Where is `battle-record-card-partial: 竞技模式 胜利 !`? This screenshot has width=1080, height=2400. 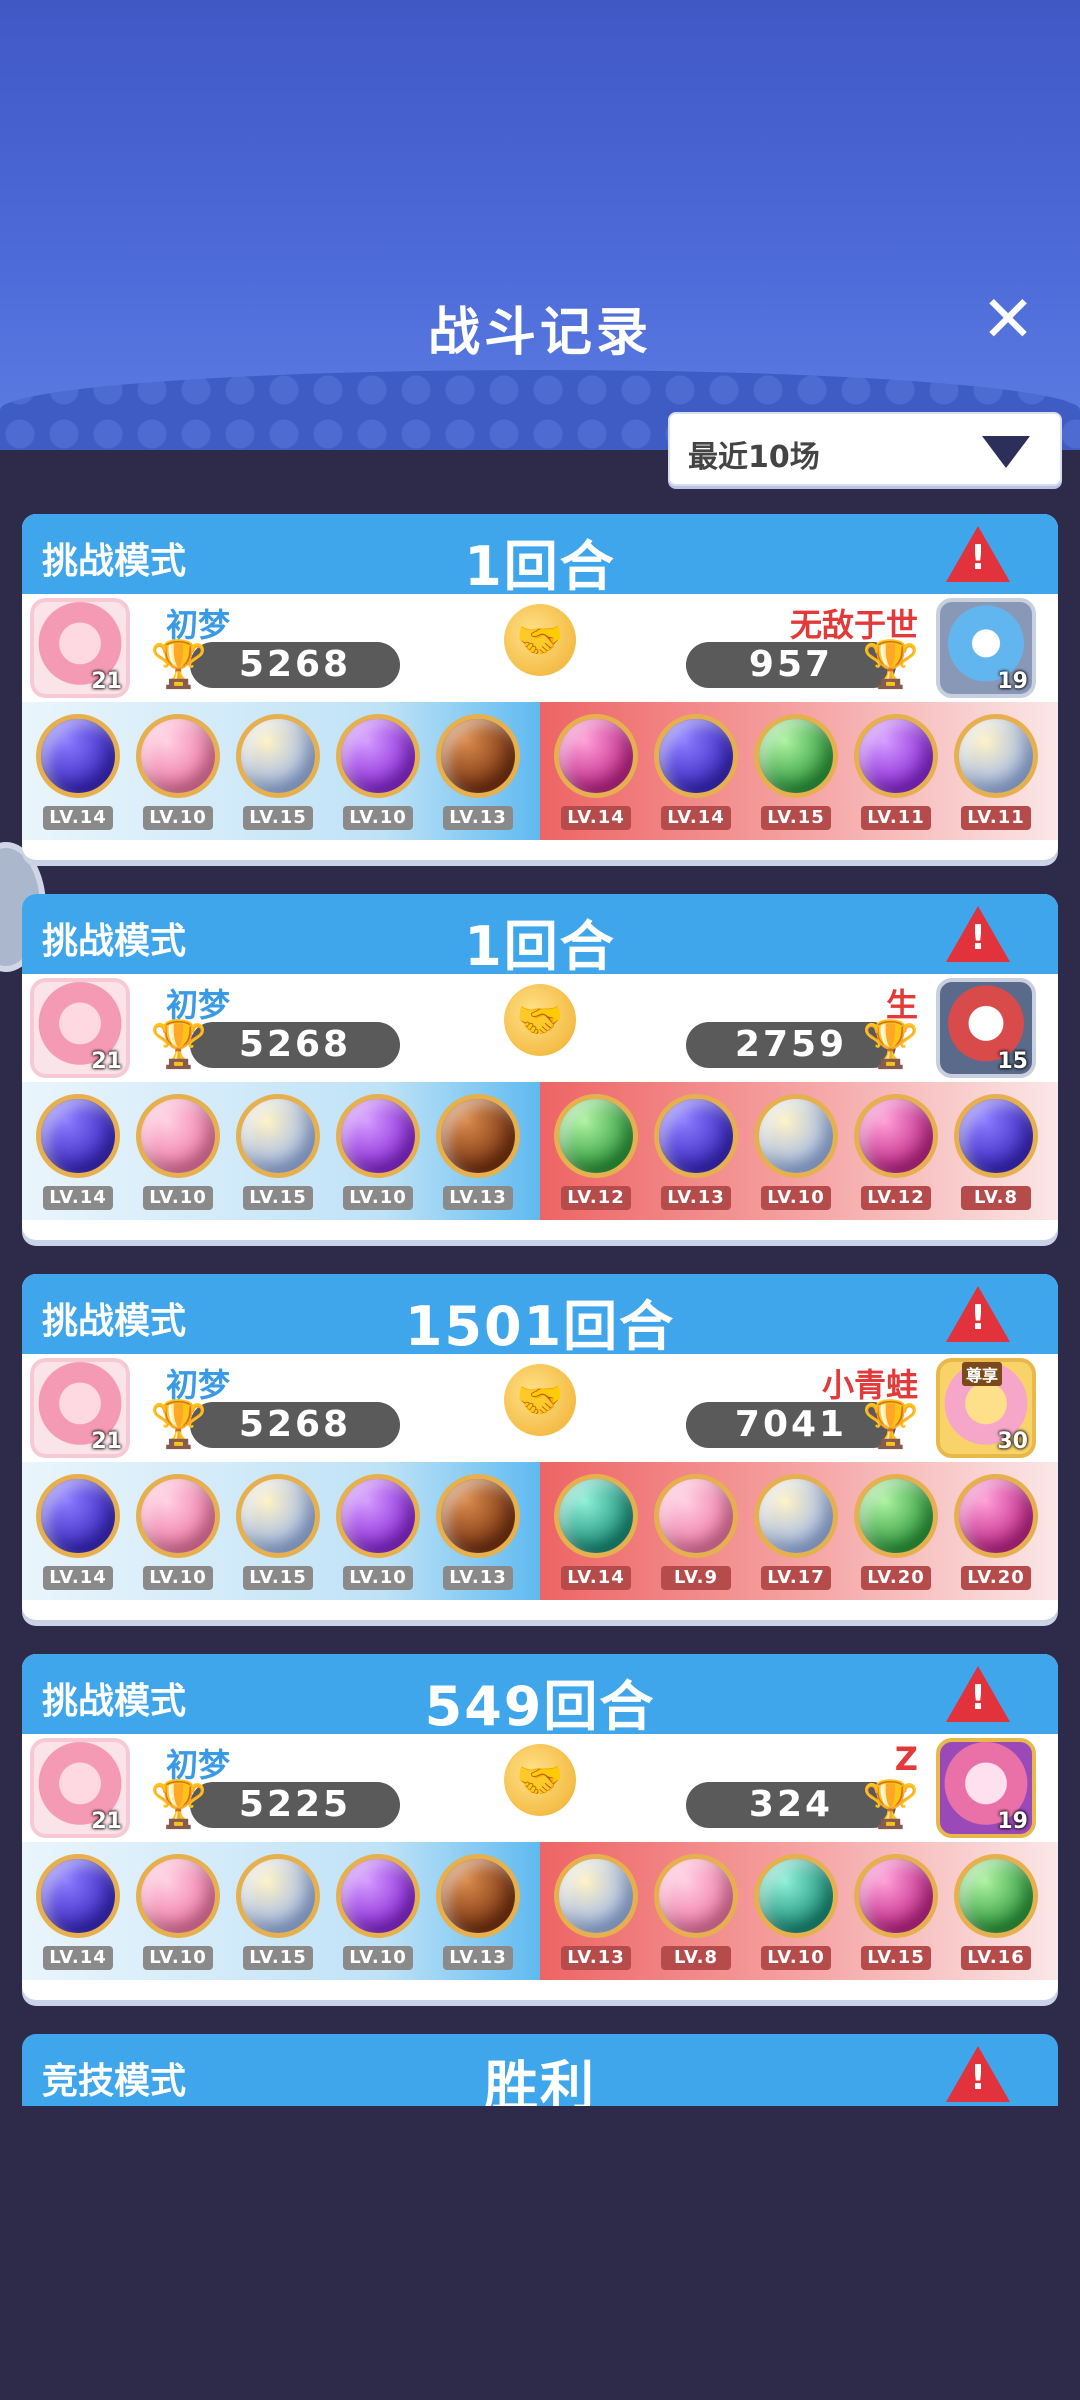 battle-record-card-partial: 竞技模式 胜利 ! is located at coordinates (540, 2070).